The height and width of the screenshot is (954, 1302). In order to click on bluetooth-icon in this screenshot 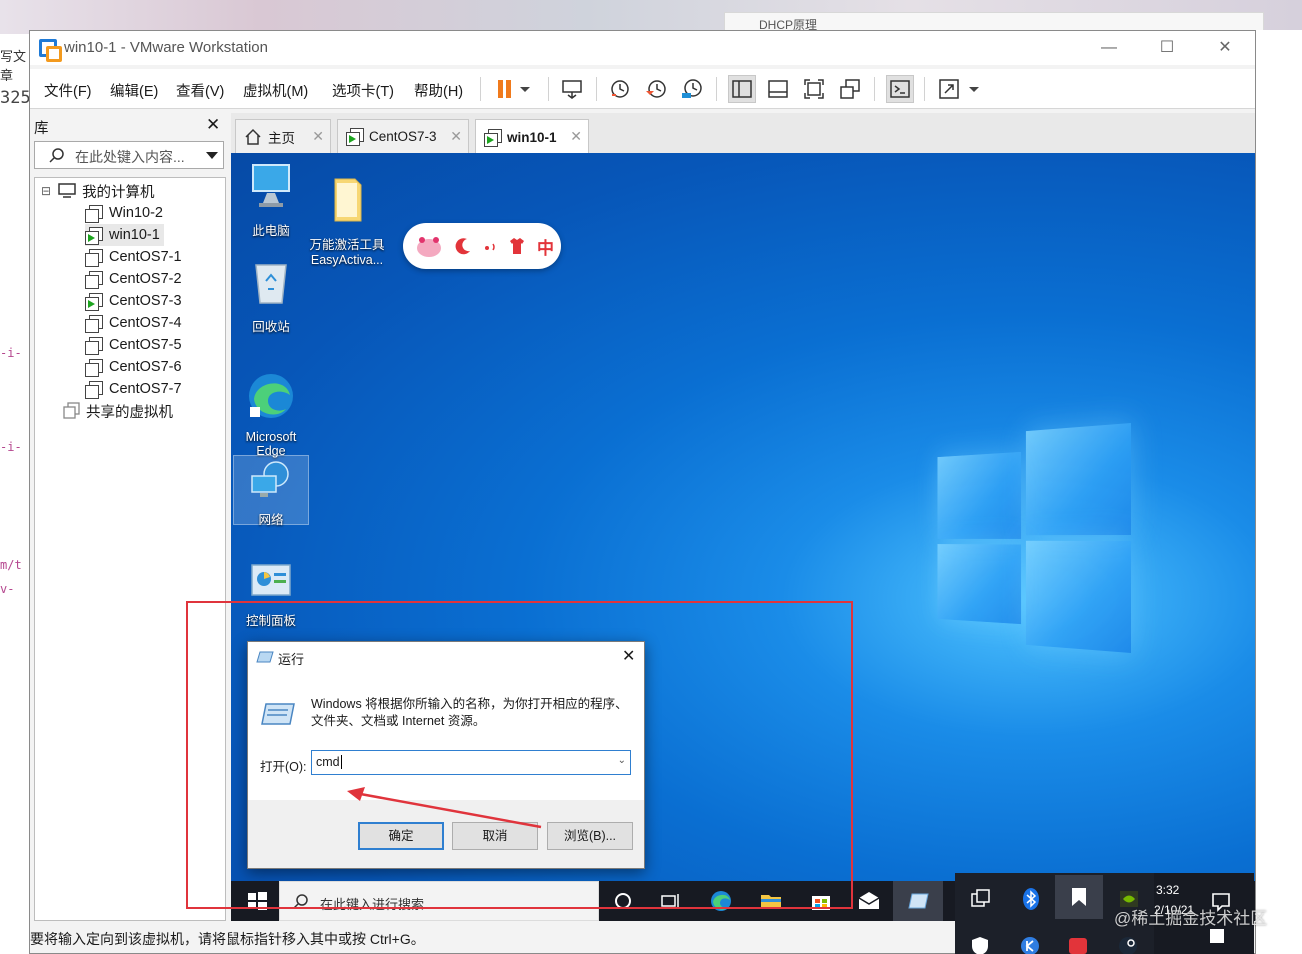, I will do `click(1031, 899)`.